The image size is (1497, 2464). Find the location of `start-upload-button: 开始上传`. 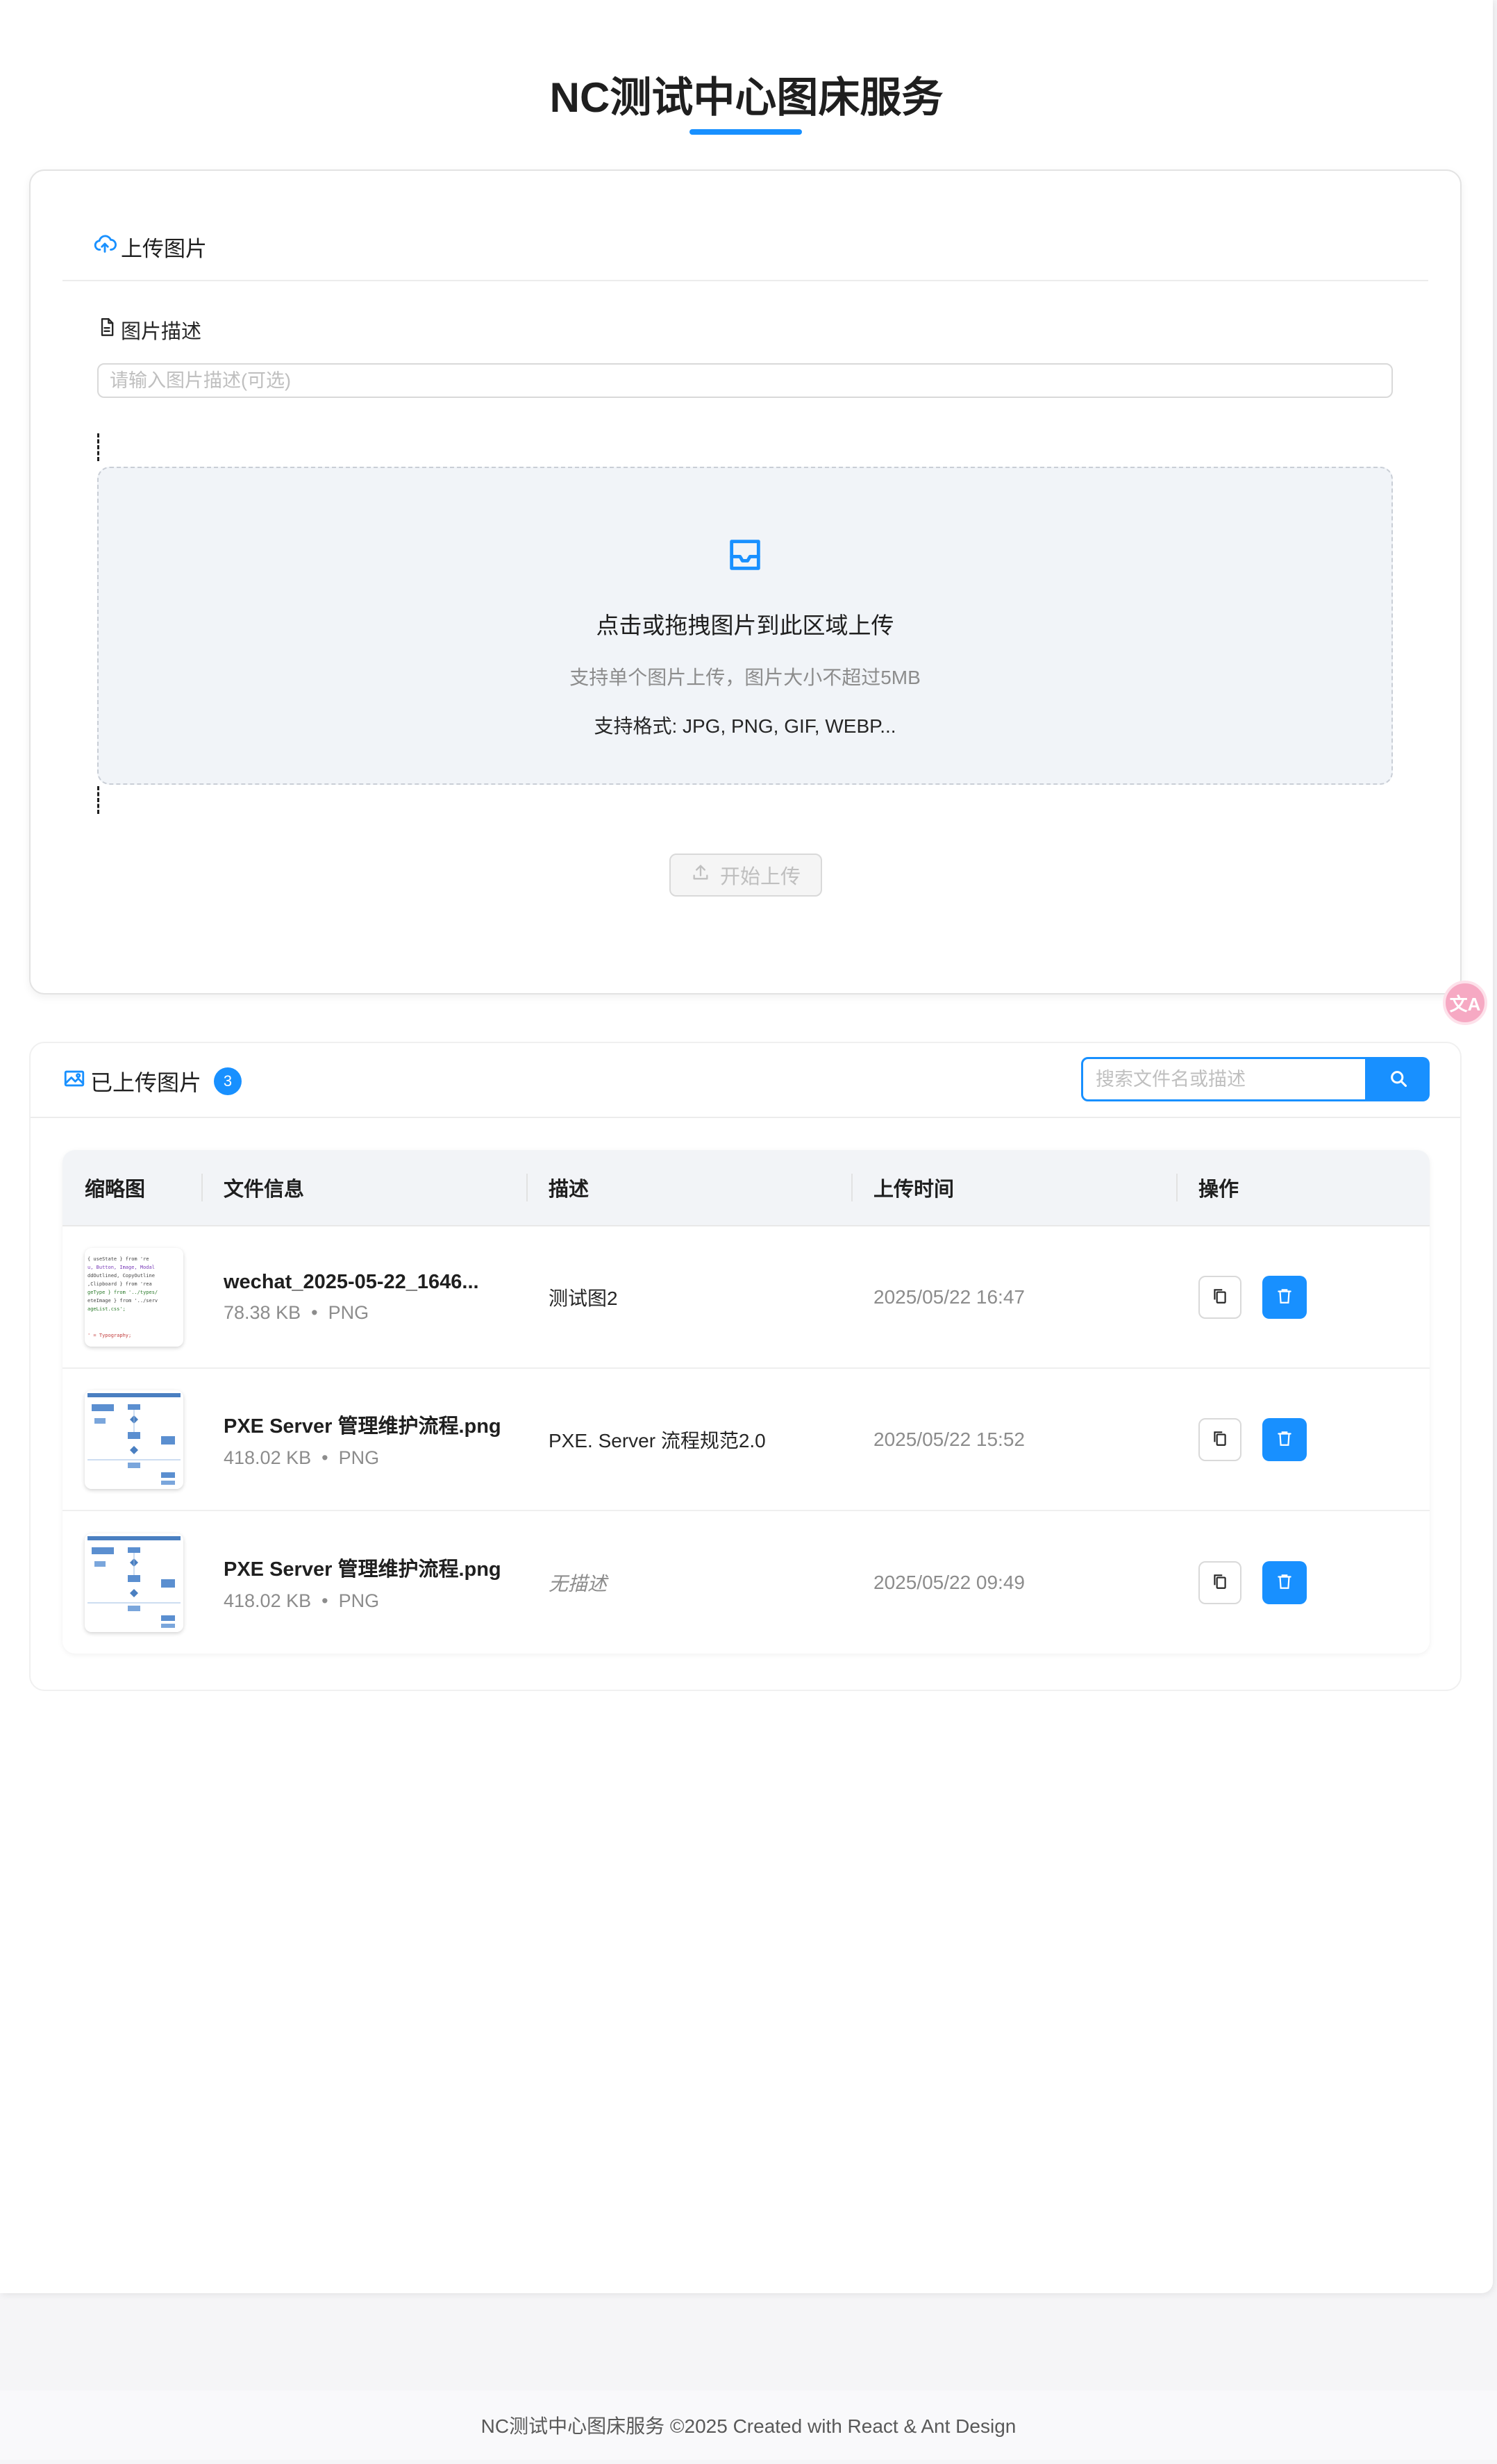

start-upload-button: 开始上传 is located at coordinates (745, 875).